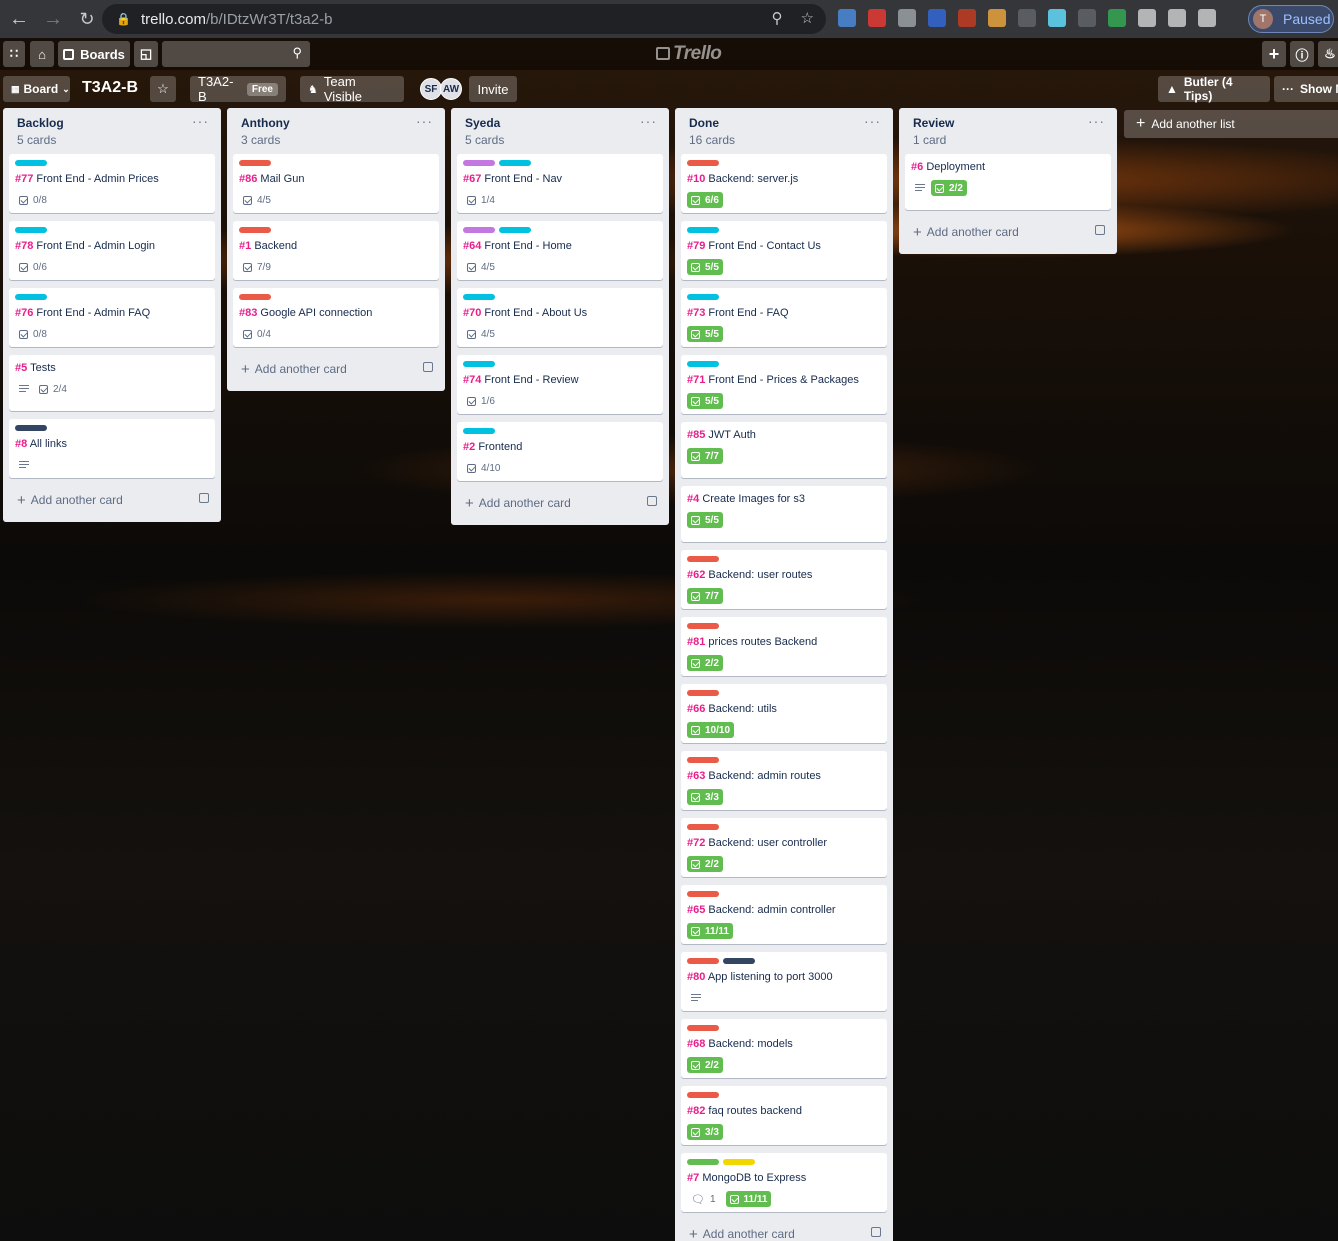 The image size is (1338, 1241). Describe the element at coordinates (784, 914) in the screenshot. I see `card: #65 Backend: admin controller 11/11` at that location.